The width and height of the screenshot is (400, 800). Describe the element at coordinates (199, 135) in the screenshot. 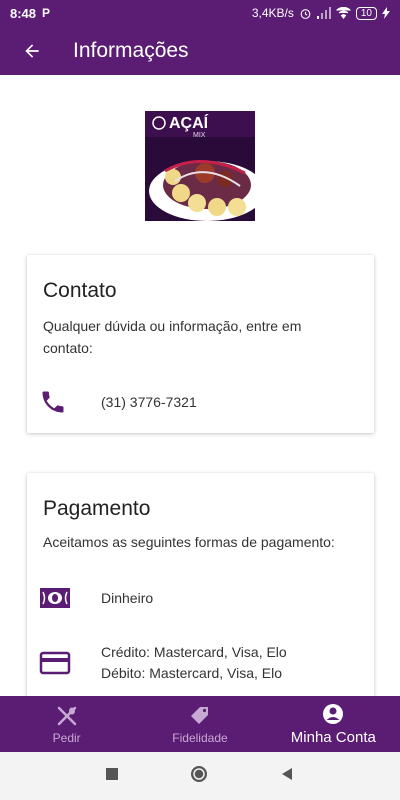

I see `logo-brand-subtext: MIX` at that location.